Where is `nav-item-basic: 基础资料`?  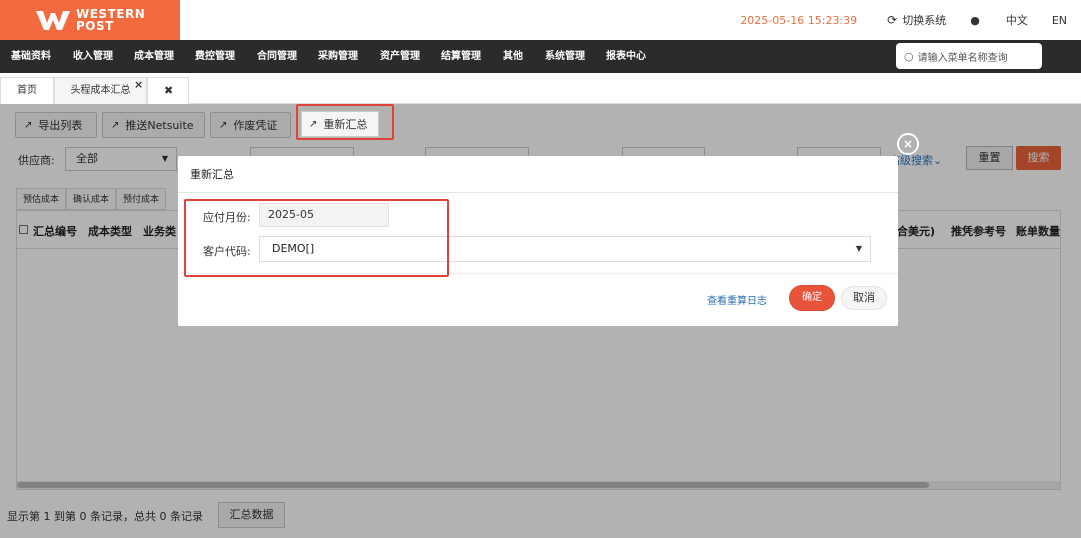 nav-item-basic: 基础资料 is located at coordinates (31, 56).